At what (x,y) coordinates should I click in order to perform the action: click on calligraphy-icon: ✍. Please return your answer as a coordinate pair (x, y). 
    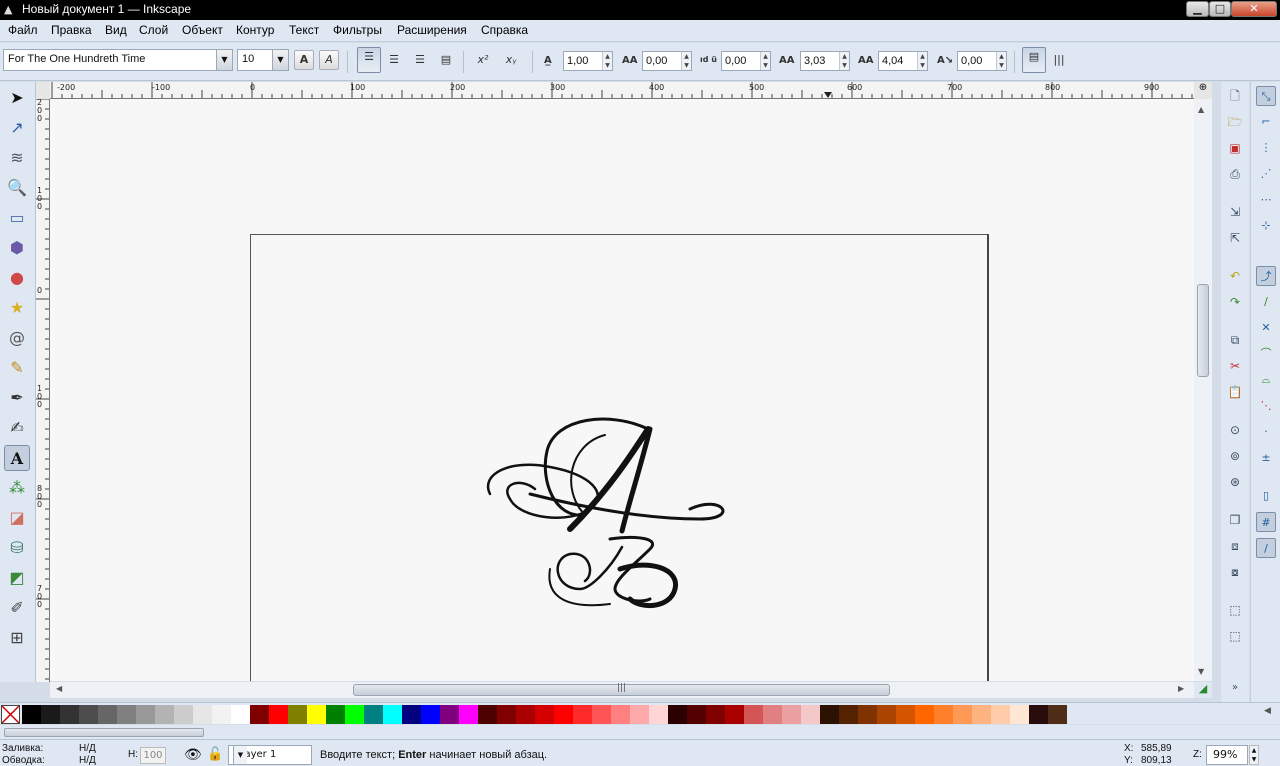
    Looking at the image, I should click on (17, 428).